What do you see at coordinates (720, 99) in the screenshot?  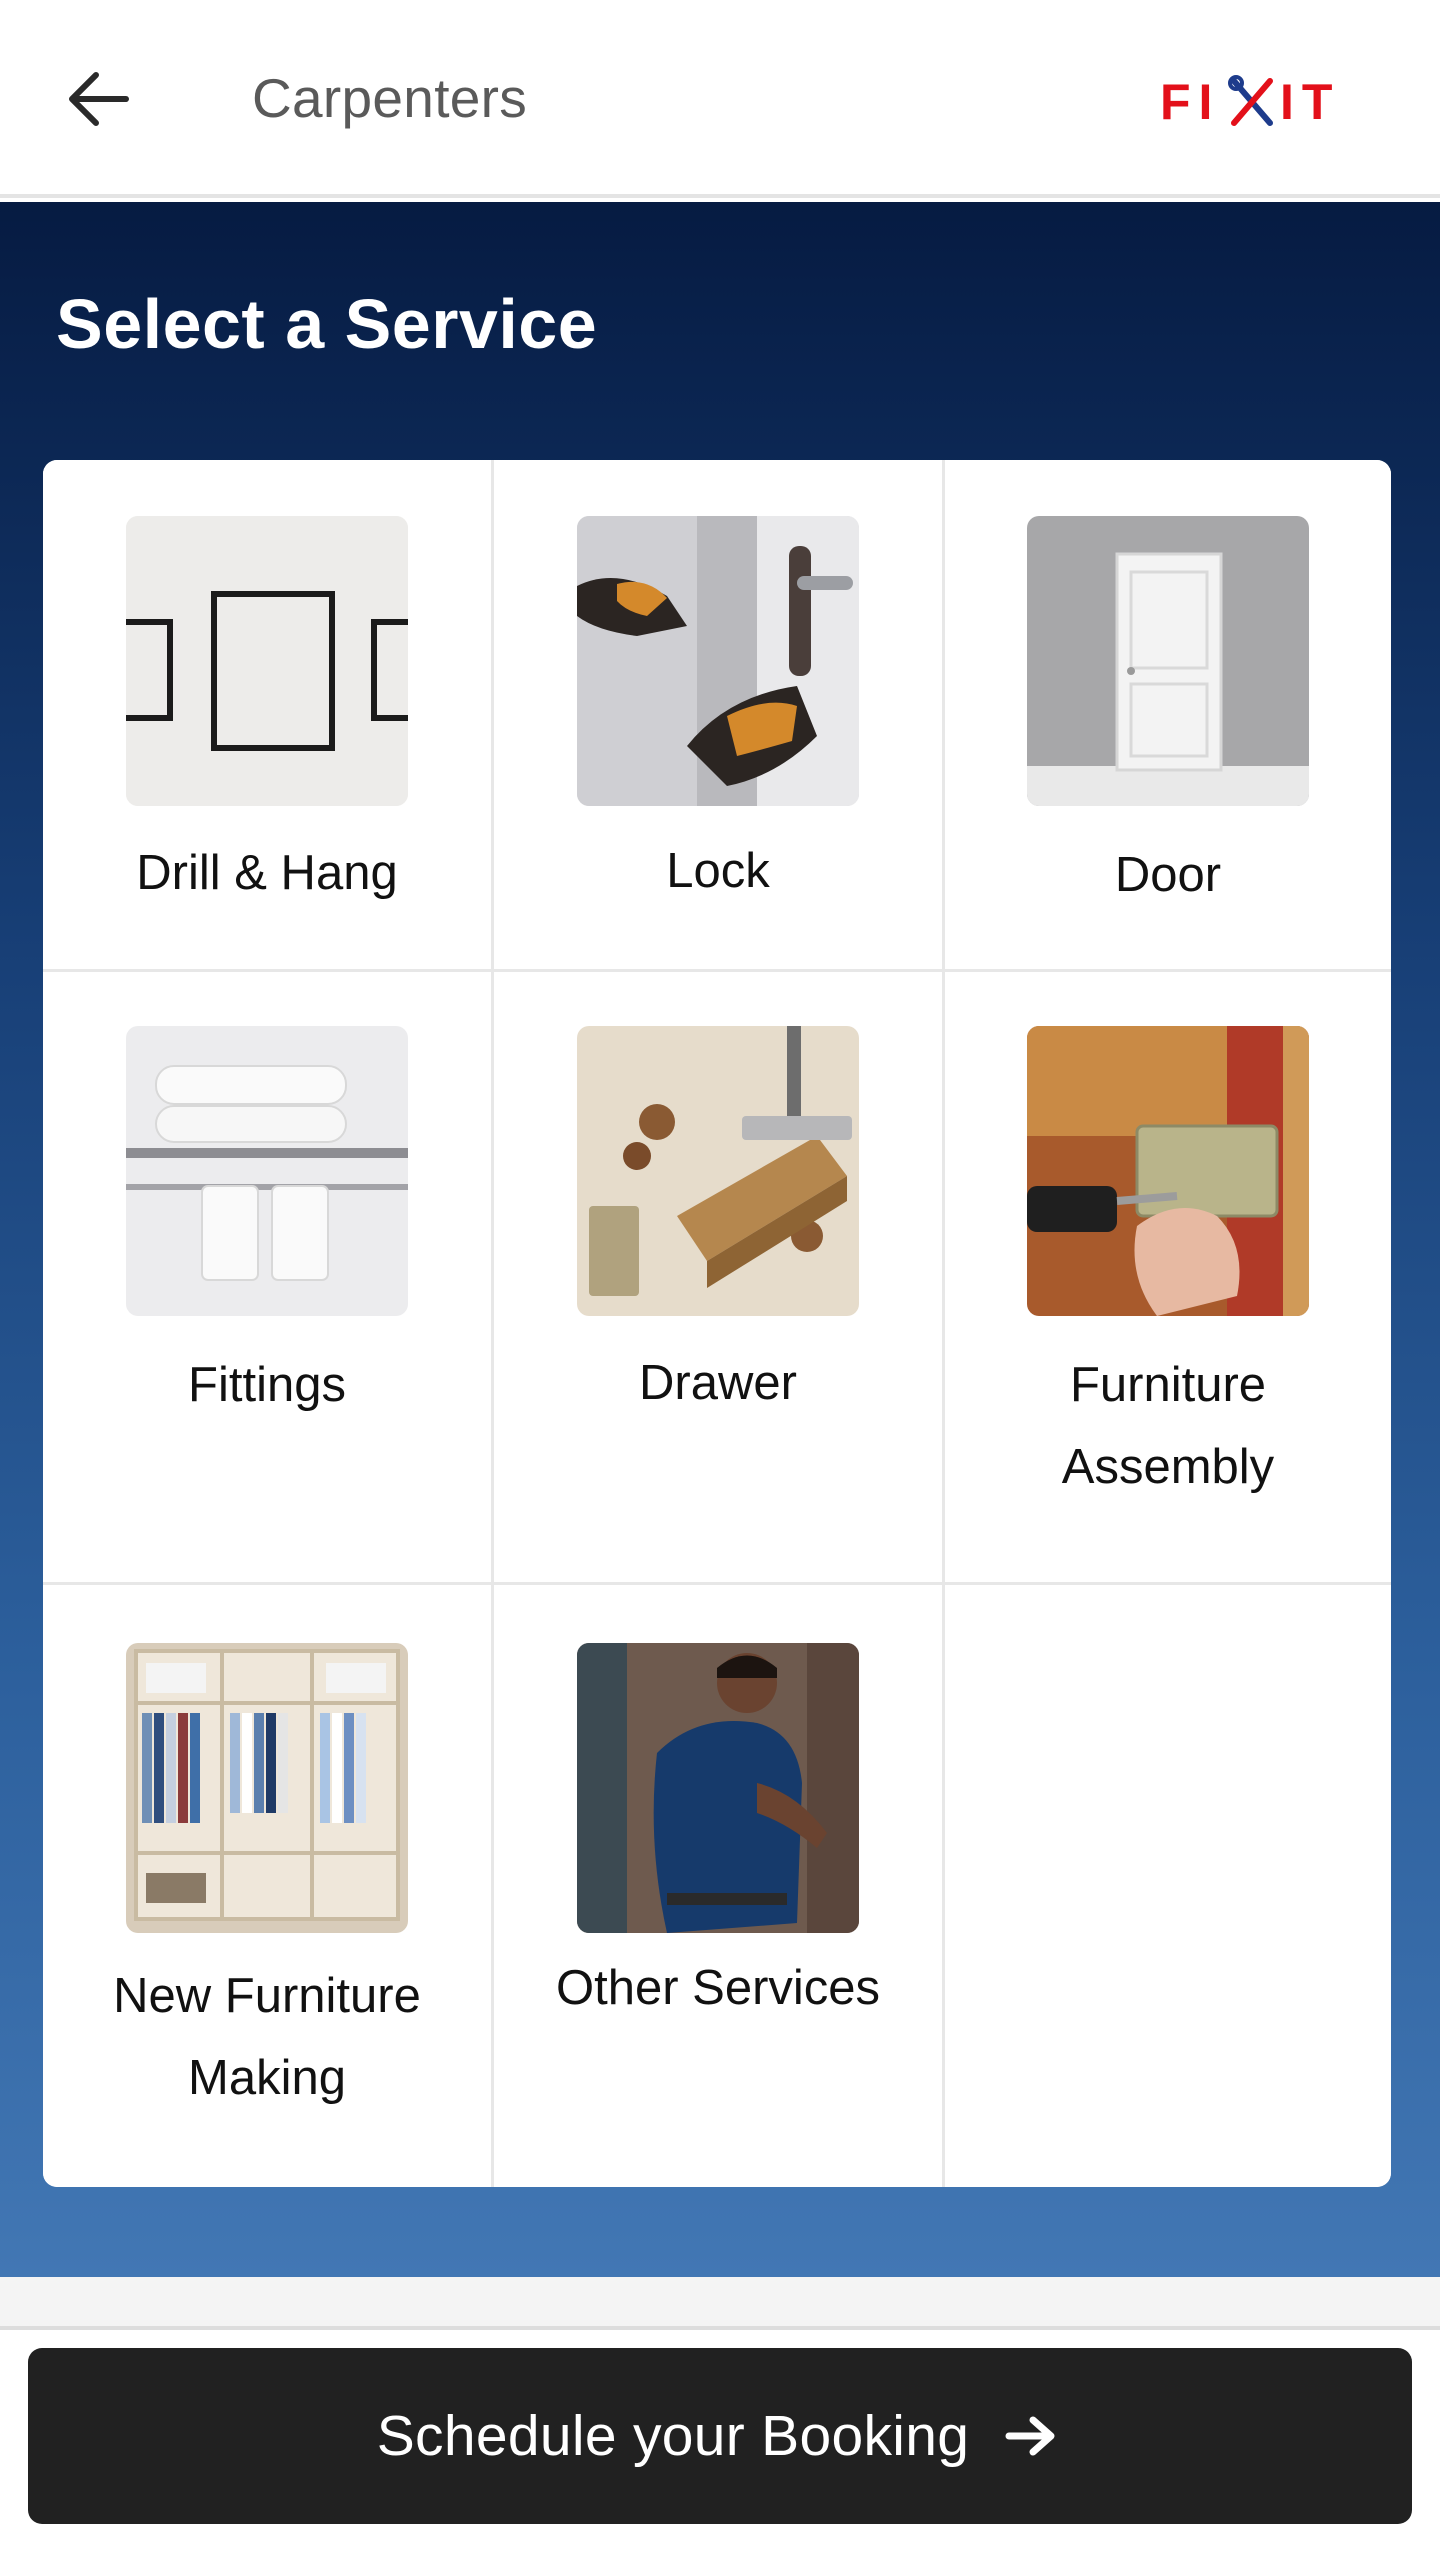 I see `app-bar: Carpenters FI IT` at bounding box center [720, 99].